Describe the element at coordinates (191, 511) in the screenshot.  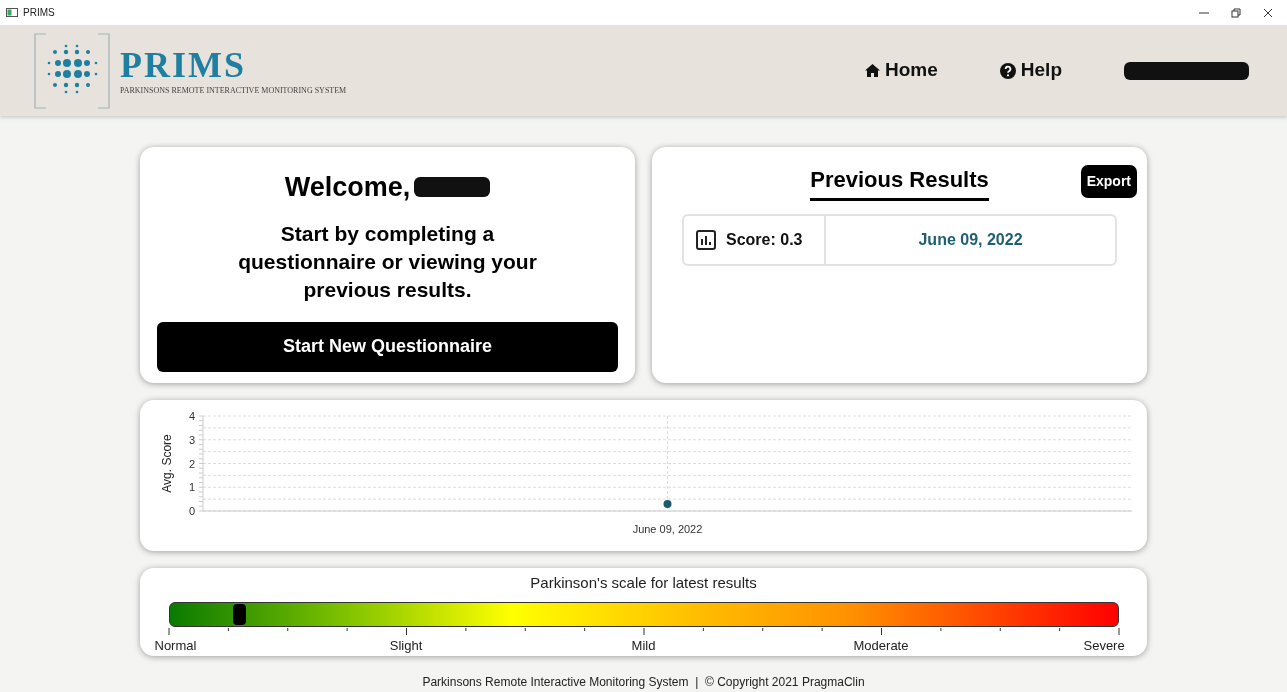
I see `y-tick-label: 0` at that location.